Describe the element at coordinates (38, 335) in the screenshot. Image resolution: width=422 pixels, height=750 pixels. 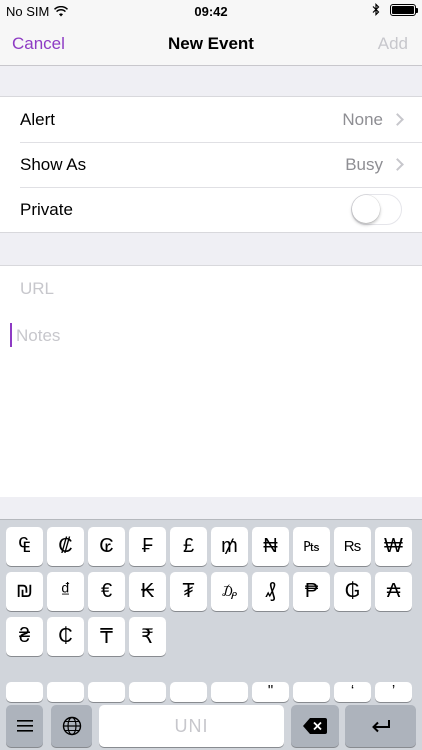
I see `notes-placeholder: Notes` at that location.